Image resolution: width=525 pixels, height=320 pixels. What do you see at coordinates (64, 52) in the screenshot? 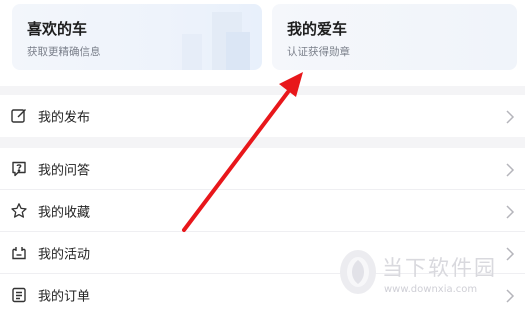
I see `favorite-car-subtitle: 获取更精确信息` at bounding box center [64, 52].